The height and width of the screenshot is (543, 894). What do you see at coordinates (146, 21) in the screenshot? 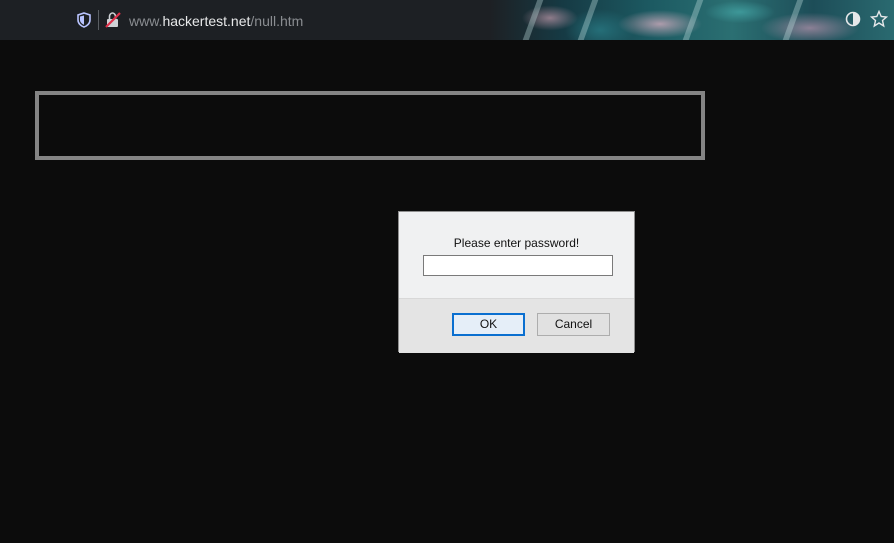
I see `url-prefix: www.` at bounding box center [146, 21].